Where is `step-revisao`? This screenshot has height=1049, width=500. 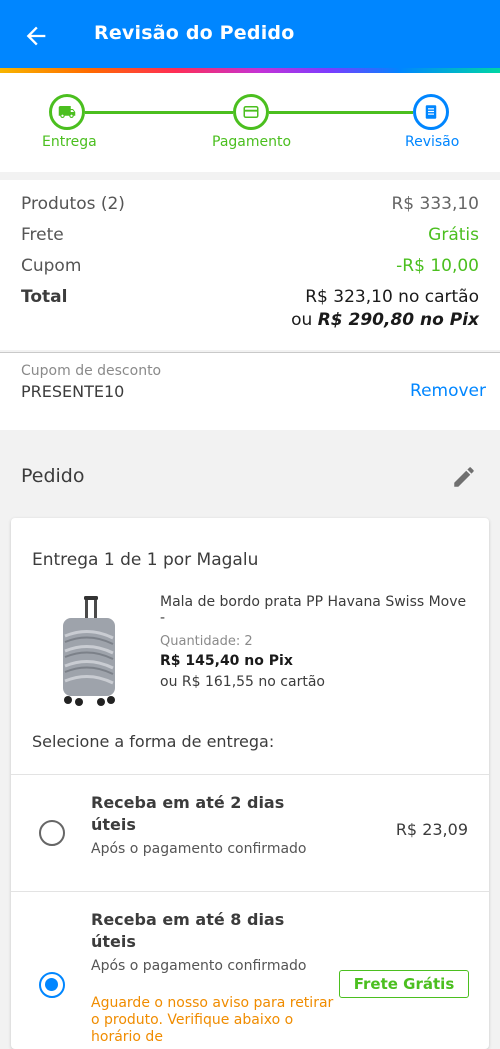
step-revisao is located at coordinates (431, 112).